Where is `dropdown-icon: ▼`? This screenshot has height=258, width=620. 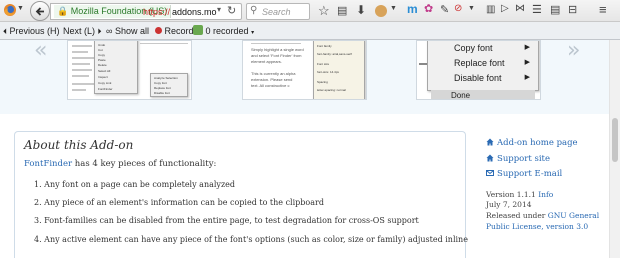
dropdown-icon: ▼ is located at coordinates (471, 8).